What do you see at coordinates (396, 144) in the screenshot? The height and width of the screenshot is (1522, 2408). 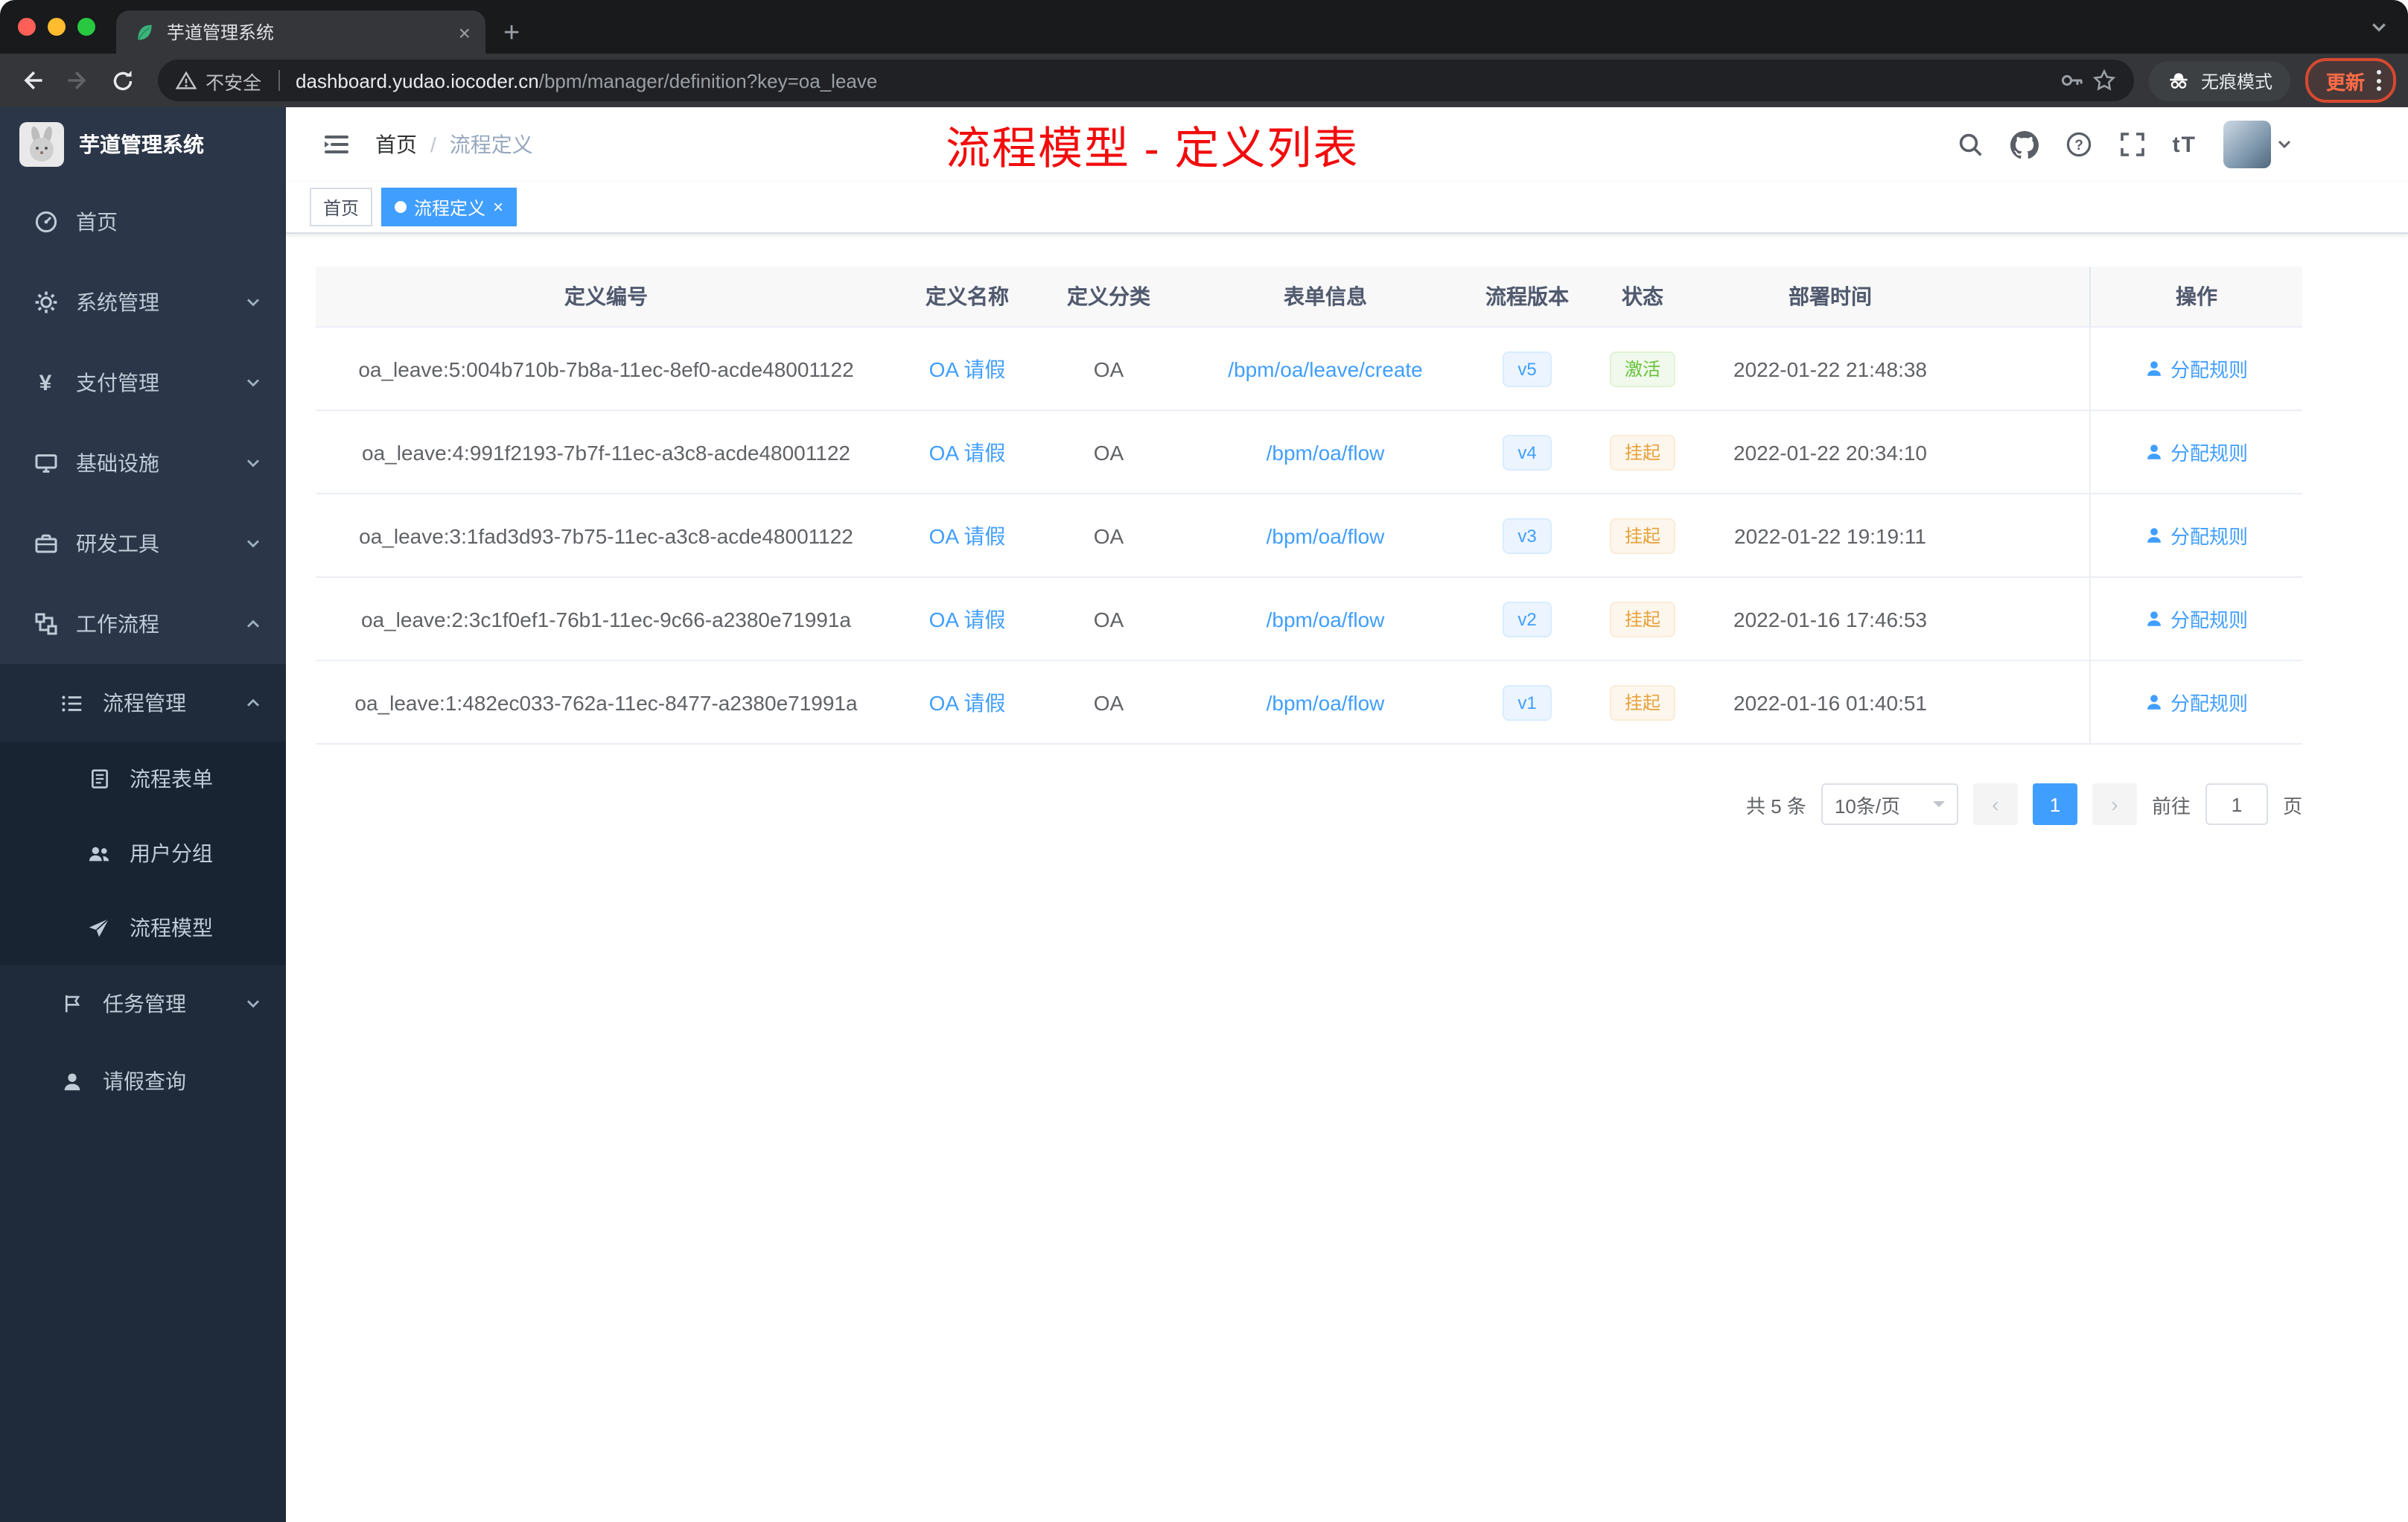 I see `breadcrumb-home: 首页` at bounding box center [396, 144].